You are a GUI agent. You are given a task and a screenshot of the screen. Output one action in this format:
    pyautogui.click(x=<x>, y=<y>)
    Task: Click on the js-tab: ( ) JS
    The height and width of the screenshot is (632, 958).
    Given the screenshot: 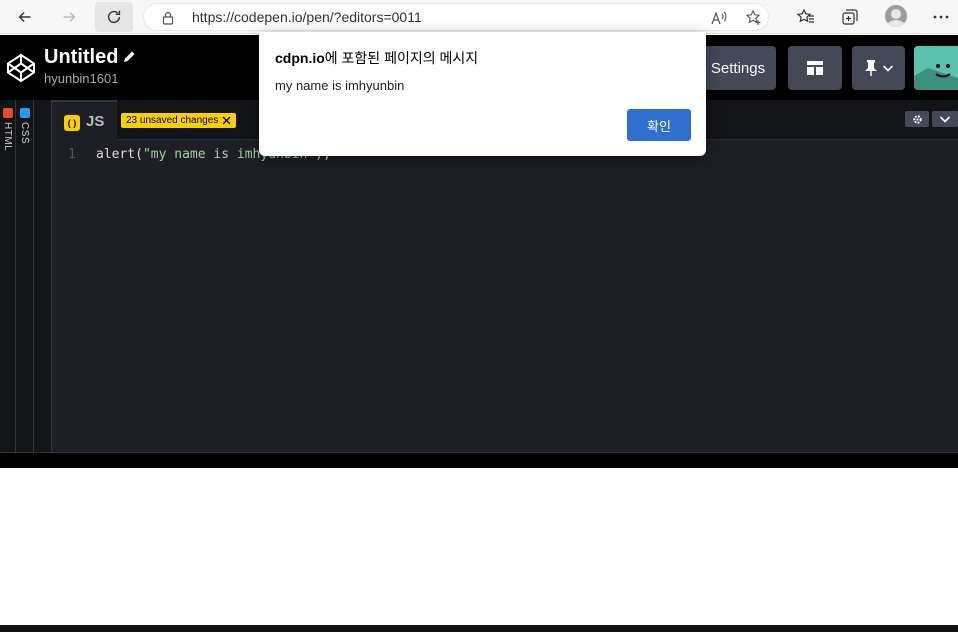 What is the action you would take?
    pyautogui.click(x=84, y=120)
    